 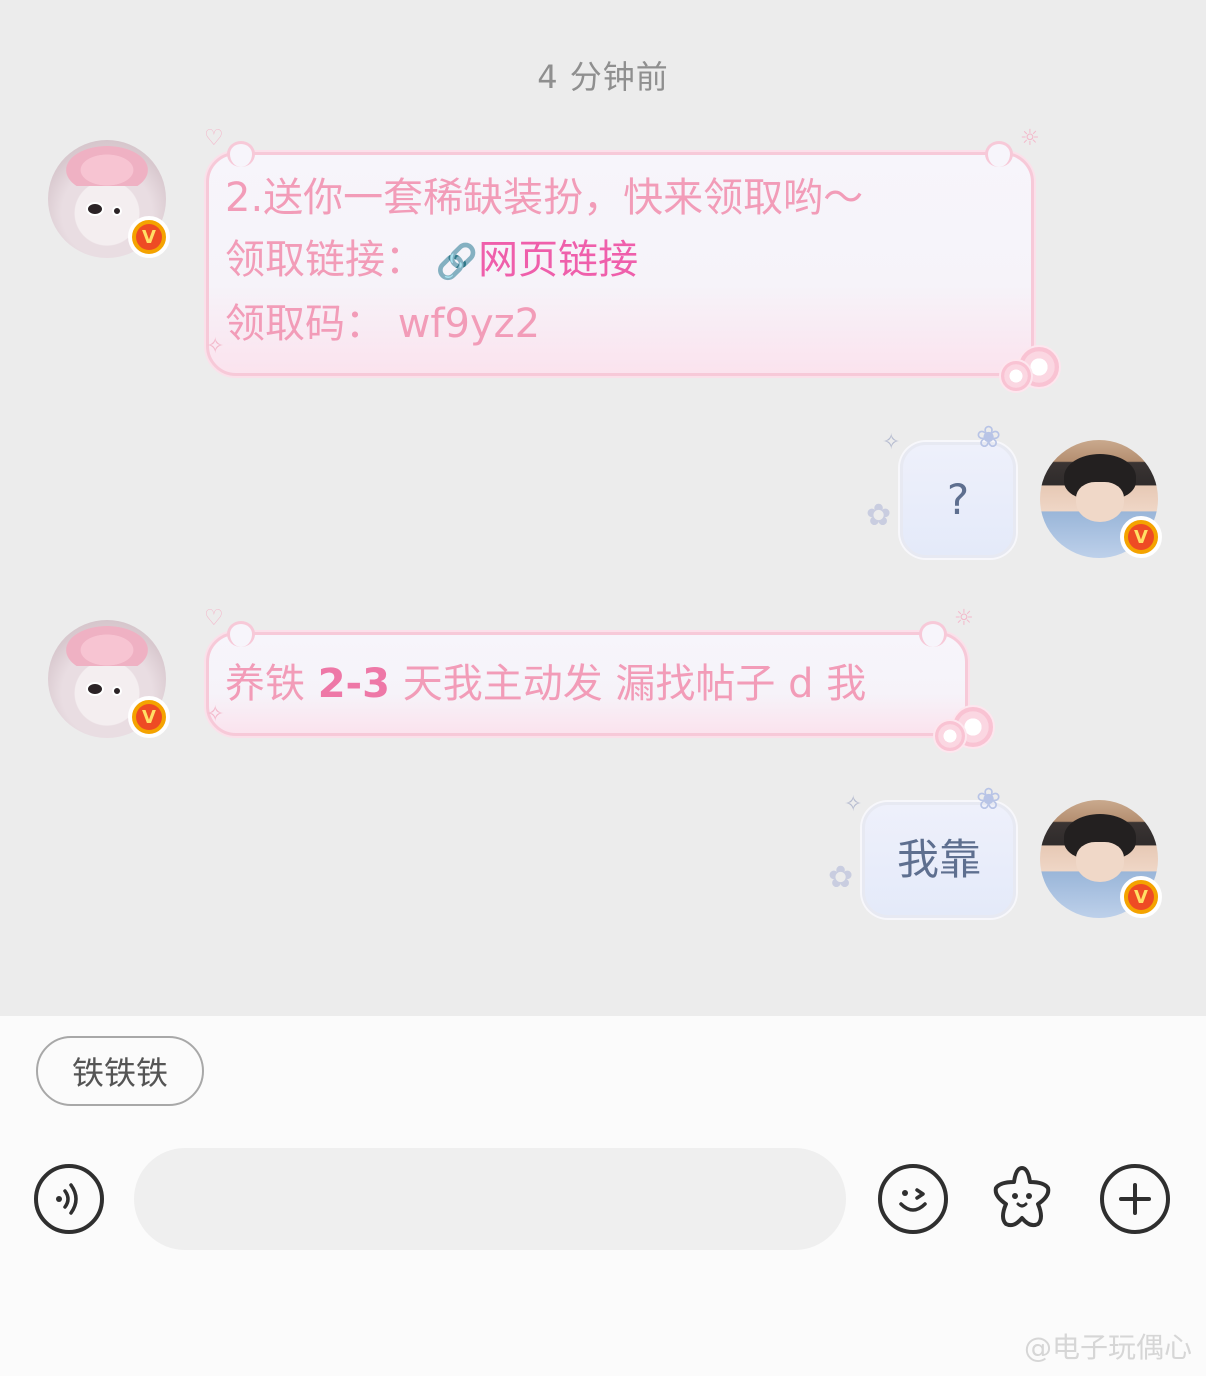 I want to click on emoji-button, so click(x=913, y=1199).